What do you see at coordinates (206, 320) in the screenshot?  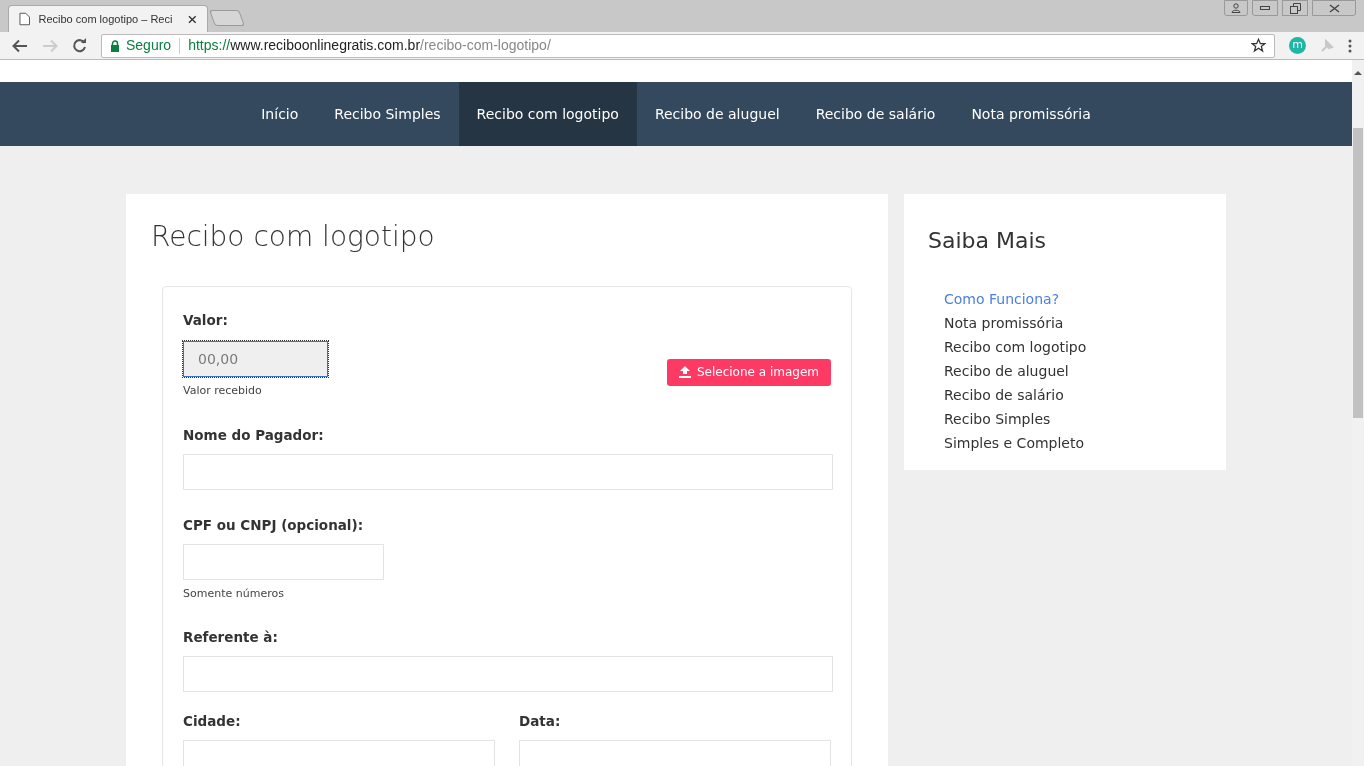 I see `field-label: Valor:` at bounding box center [206, 320].